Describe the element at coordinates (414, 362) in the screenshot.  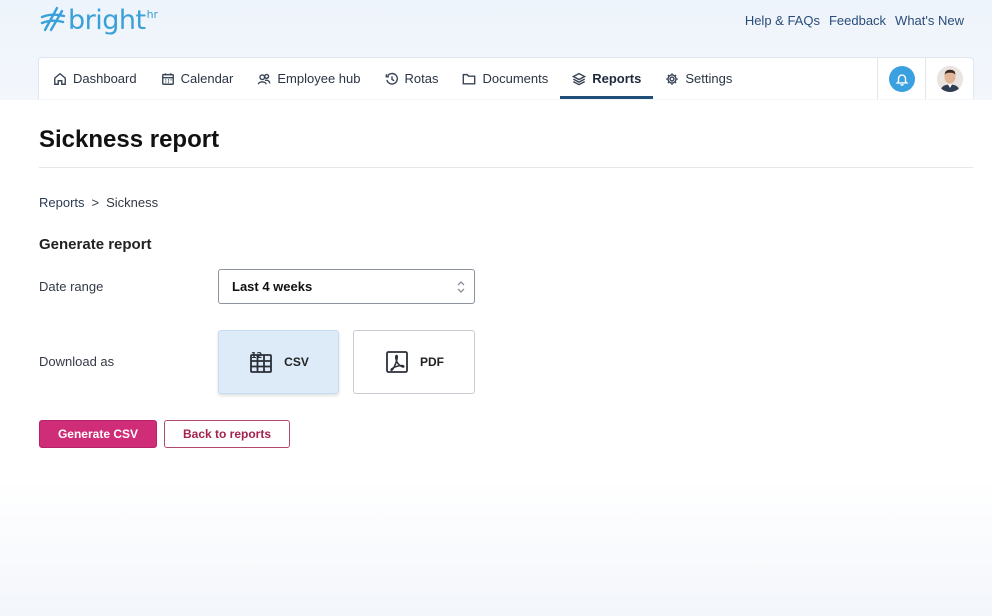
I see `download-pdf-option: PDF` at that location.